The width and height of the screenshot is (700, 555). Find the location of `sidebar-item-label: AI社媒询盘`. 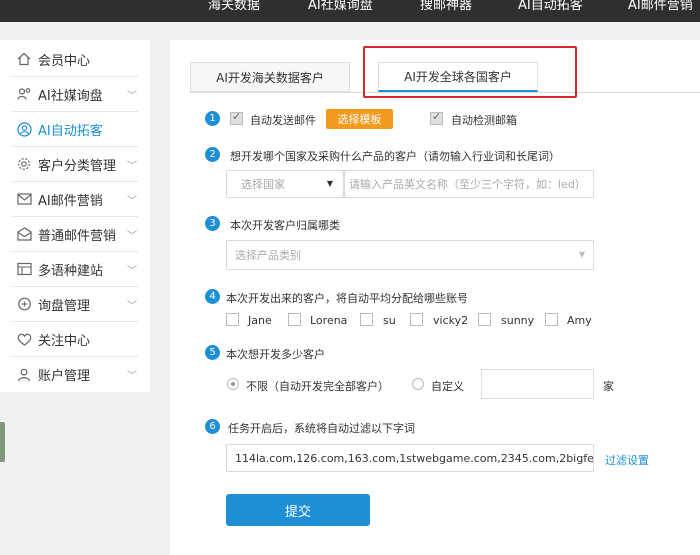

sidebar-item-label: AI社媒询盘 is located at coordinates (70, 96).